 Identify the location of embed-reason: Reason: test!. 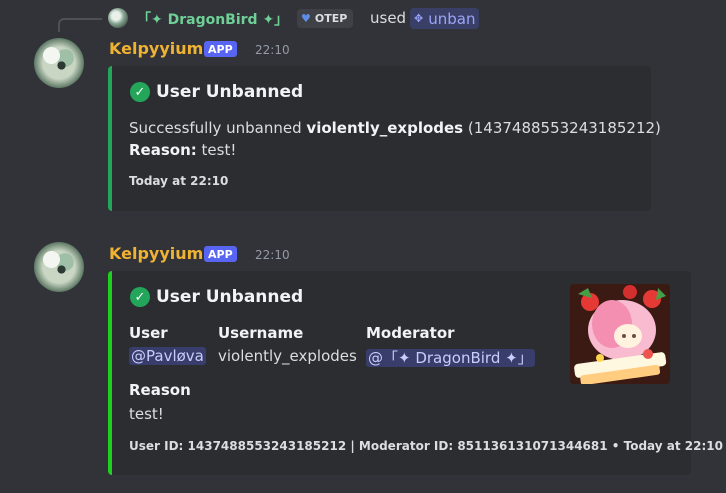
(182, 150).